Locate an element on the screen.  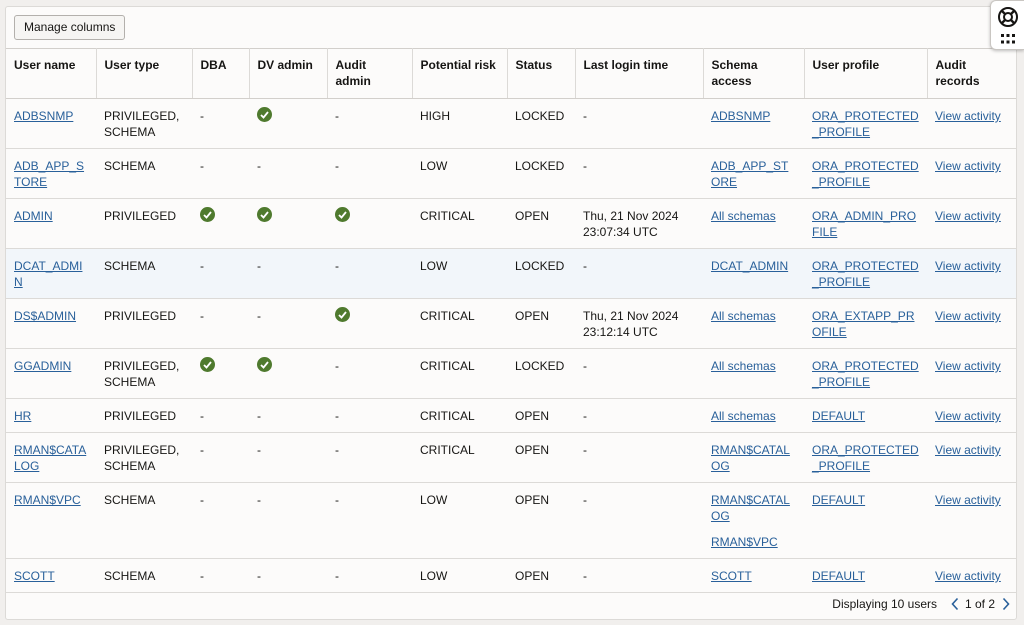
user-name-cell: DS$ADMIN is located at coordinates (51, 323).